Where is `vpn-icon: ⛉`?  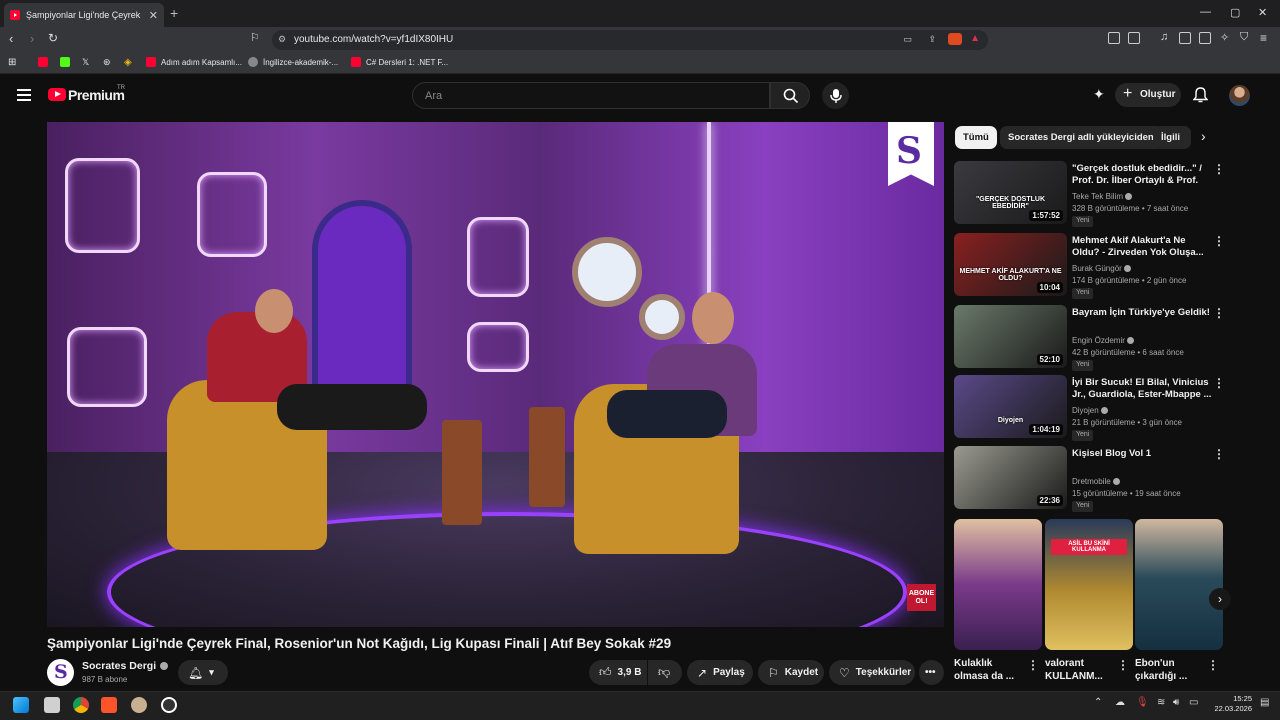 vpn-icon: ⛉ is located at coordinates (1244, 37).